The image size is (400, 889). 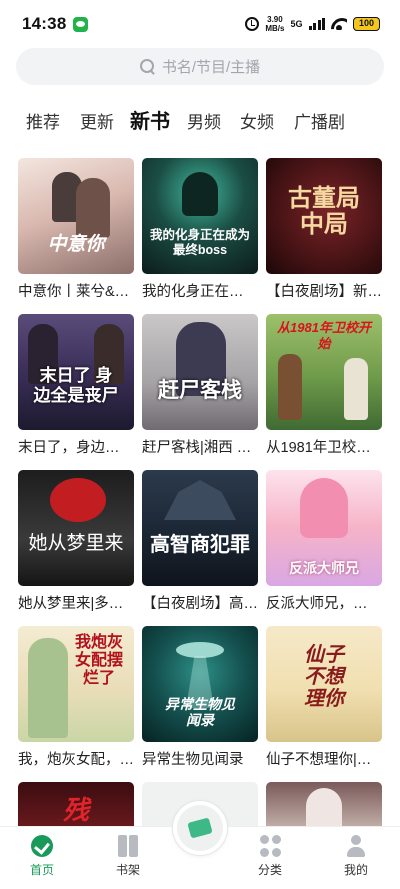 I want to click on cover-title: 我炮灰女配摆烂了, so click(x=98, y=660).